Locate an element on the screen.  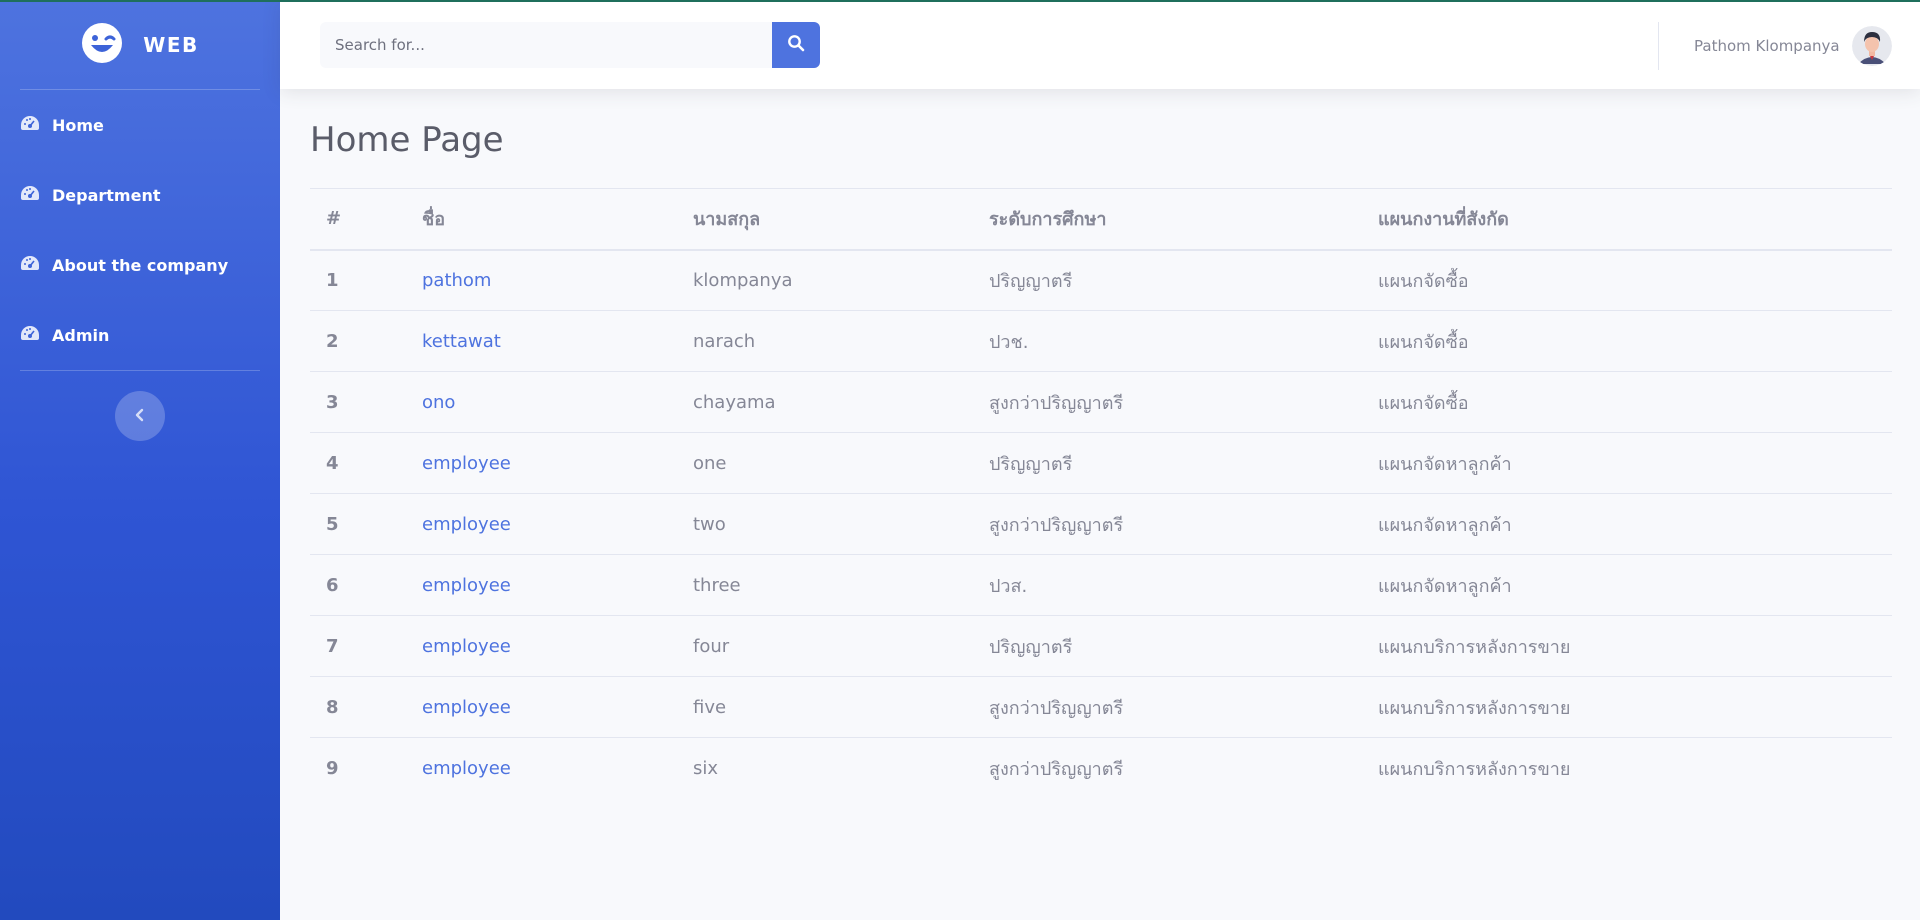
chevron-left-icon is located at coordinates (140, 416).